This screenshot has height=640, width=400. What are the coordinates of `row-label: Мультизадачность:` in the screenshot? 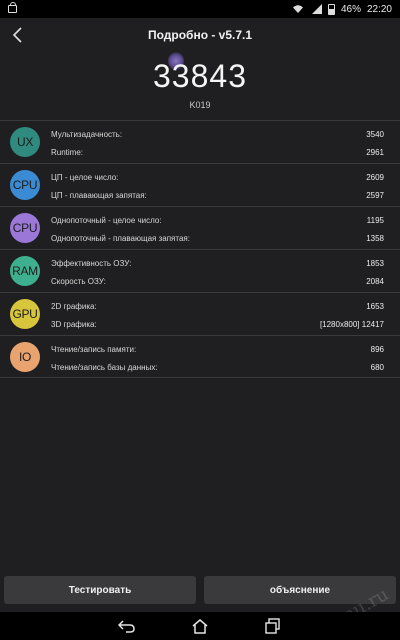 It's located at (87, 134).